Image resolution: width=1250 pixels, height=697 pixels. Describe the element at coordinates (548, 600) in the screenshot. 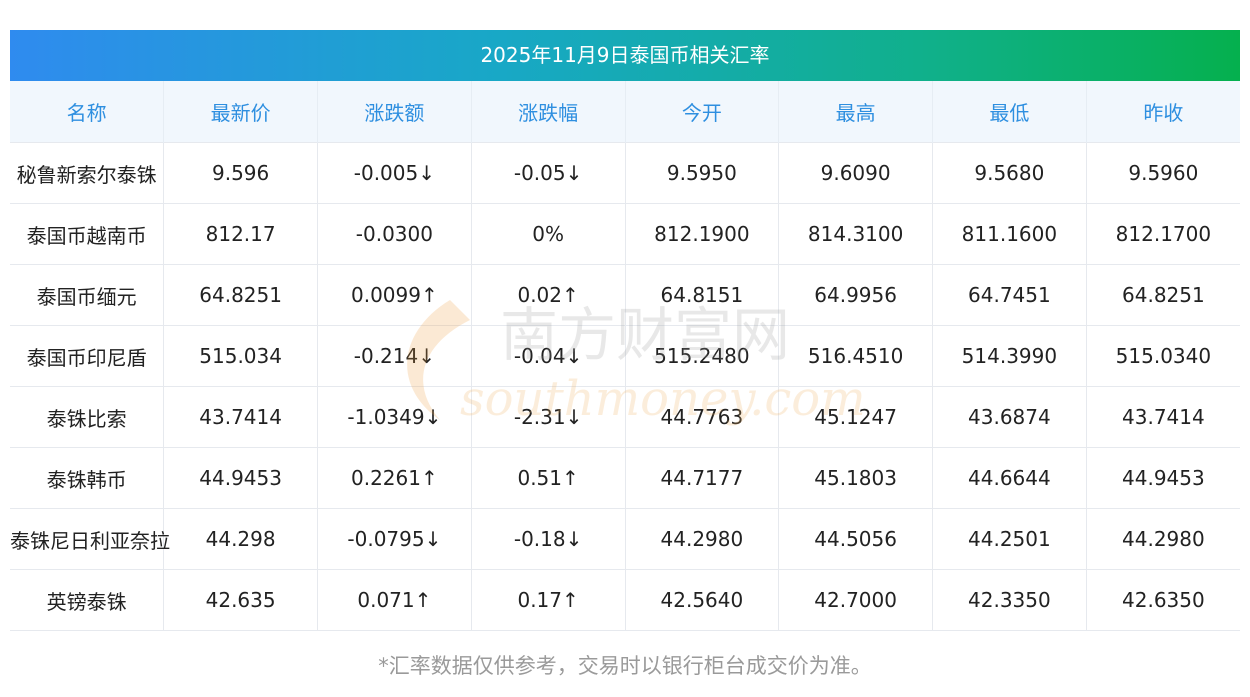

I see `cell-change-pct: 0.17↑` at that location.